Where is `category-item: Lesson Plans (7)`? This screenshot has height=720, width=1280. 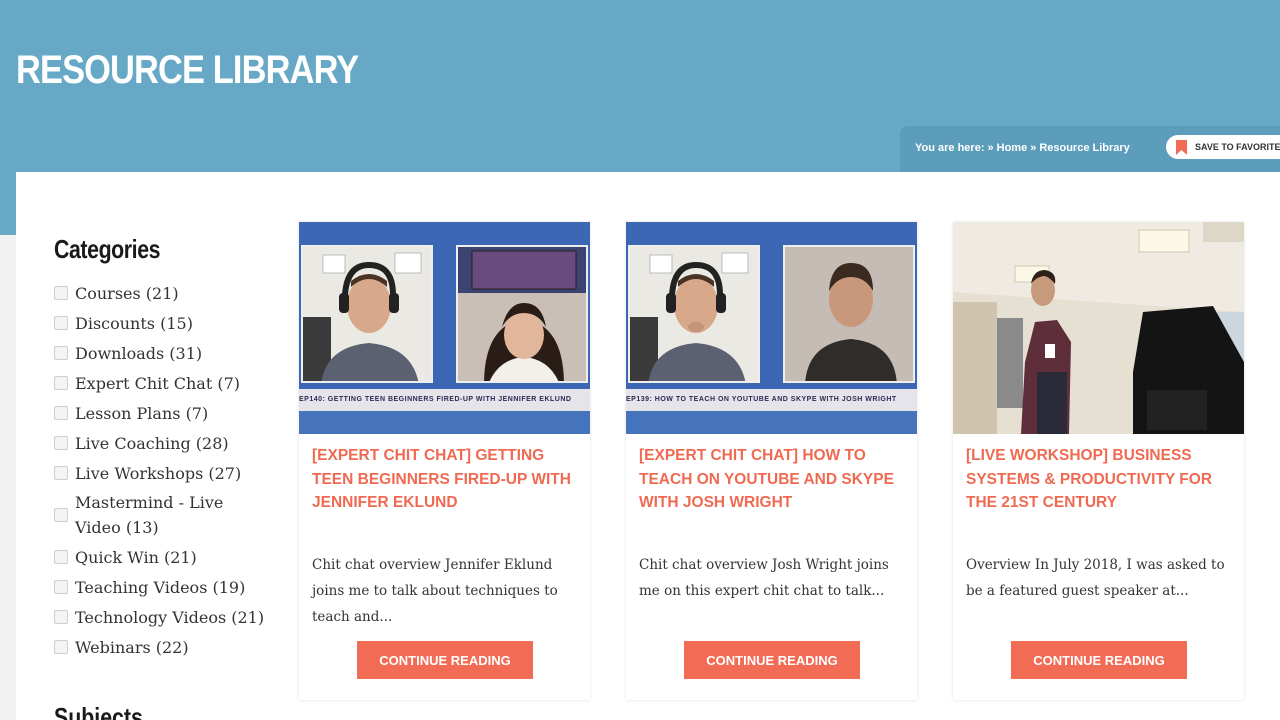 category-item: Lesson Plans (7) is located at coordinates (164, 413).